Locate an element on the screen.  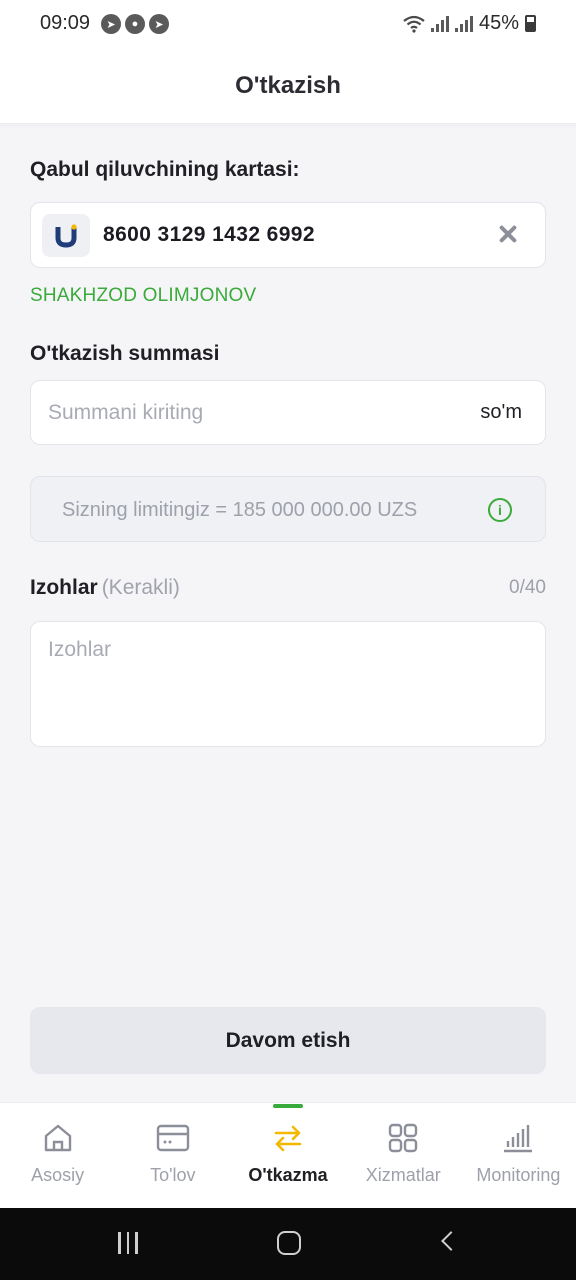
alarm-icon: ● is located at coordinates (135, 24).